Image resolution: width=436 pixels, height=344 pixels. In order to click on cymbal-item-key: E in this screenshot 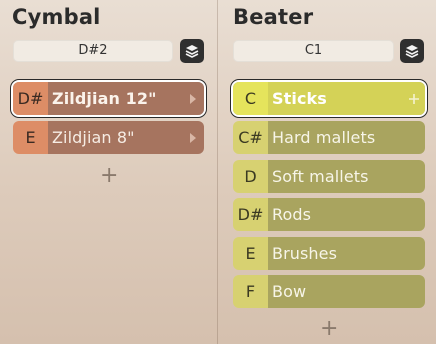, I will do `click(30, 137)`.